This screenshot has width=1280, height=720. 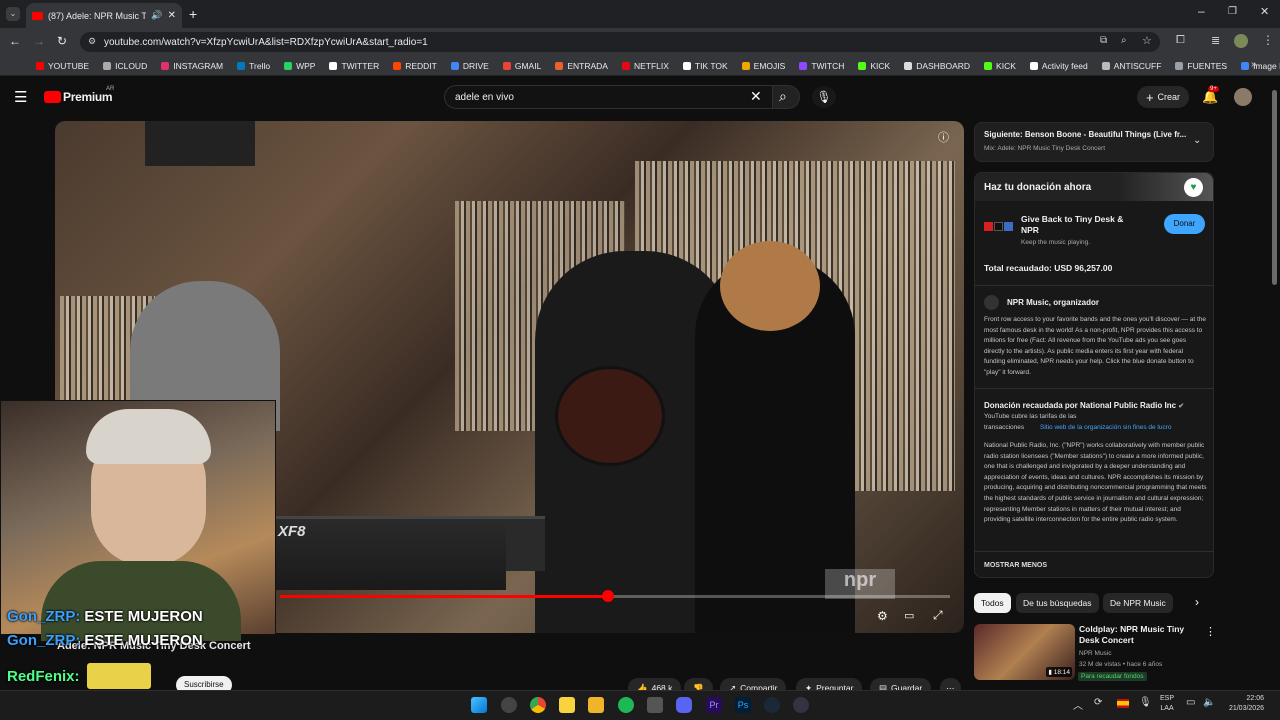 What do you see at coordinates (1264, 11) in the screenshot?
I see `close-window-icon: ✕` at bounding box center [1264, 11].